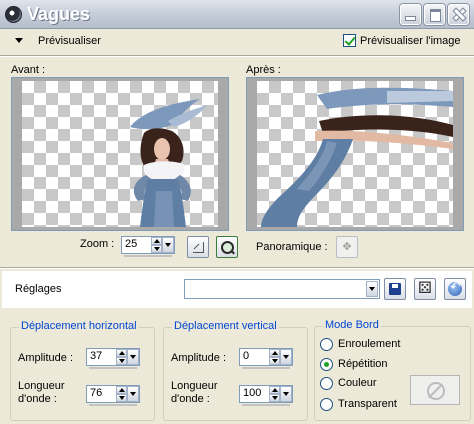 Image resolution: width=474 pixels, height=424 pixels. Describe the element at coordinates (395, 289) in the screenshot. I see `save-preset-button` at that location.